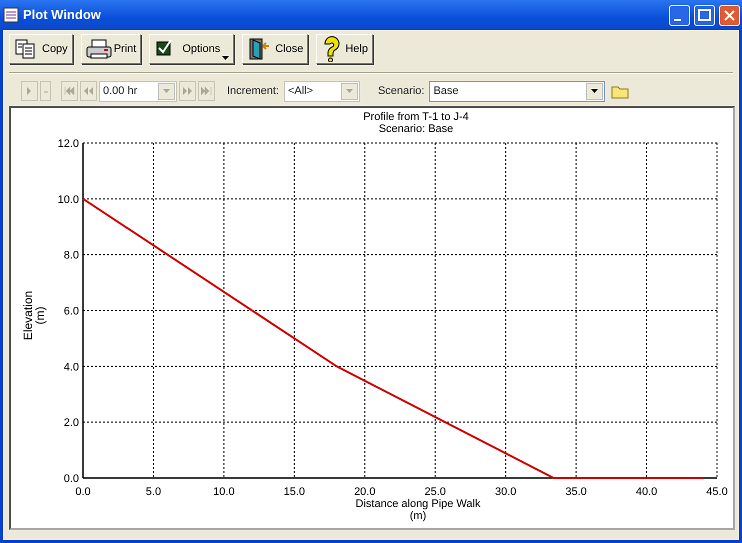  I want to click on y-tick-label: 2.0, so click(71, 423).